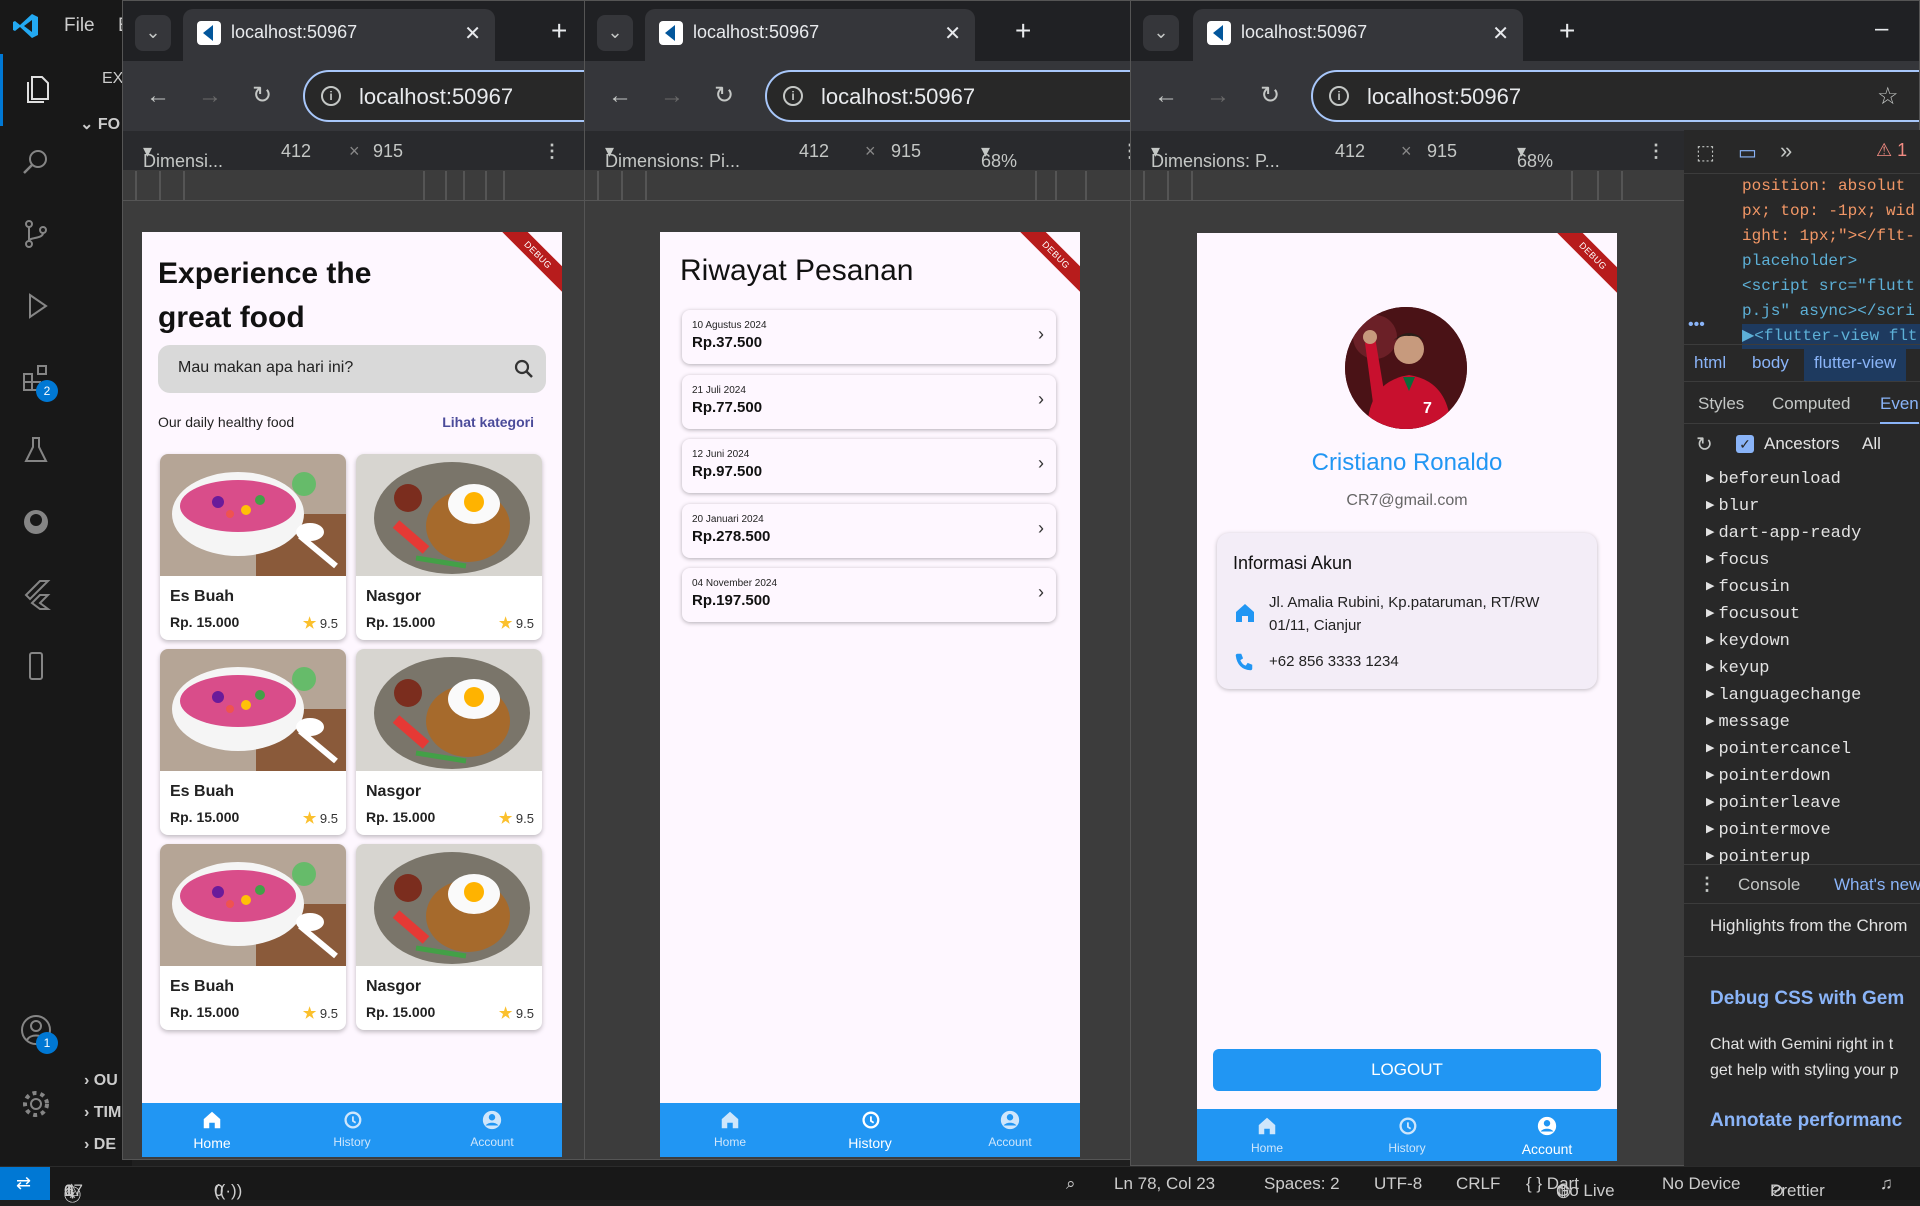 This screenshot has height=1206, width=1920. I want to click on event-listener-item: blur, so click(1732, 506).